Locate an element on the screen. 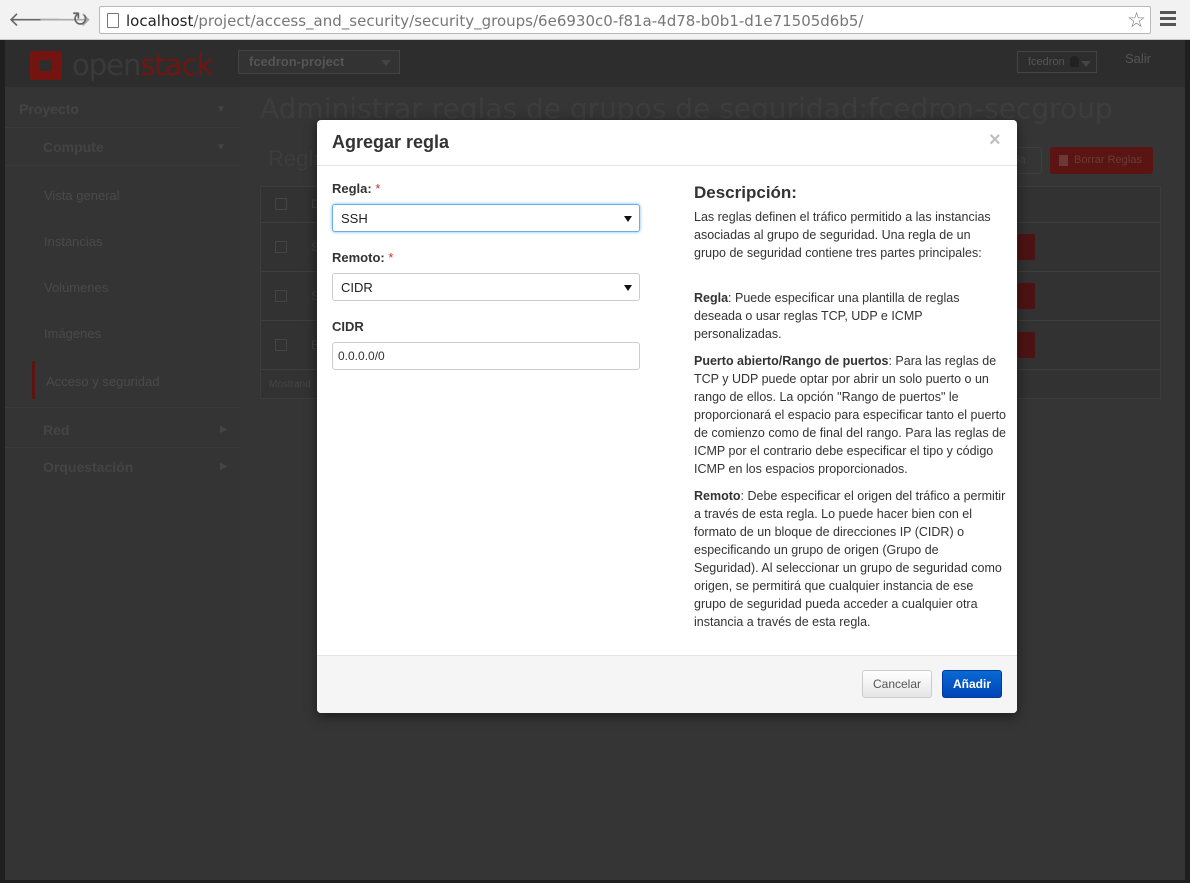 The width and height of the screenshot is (1190, 883). reload-icon: ↻ is located at coordinates (80, 20).